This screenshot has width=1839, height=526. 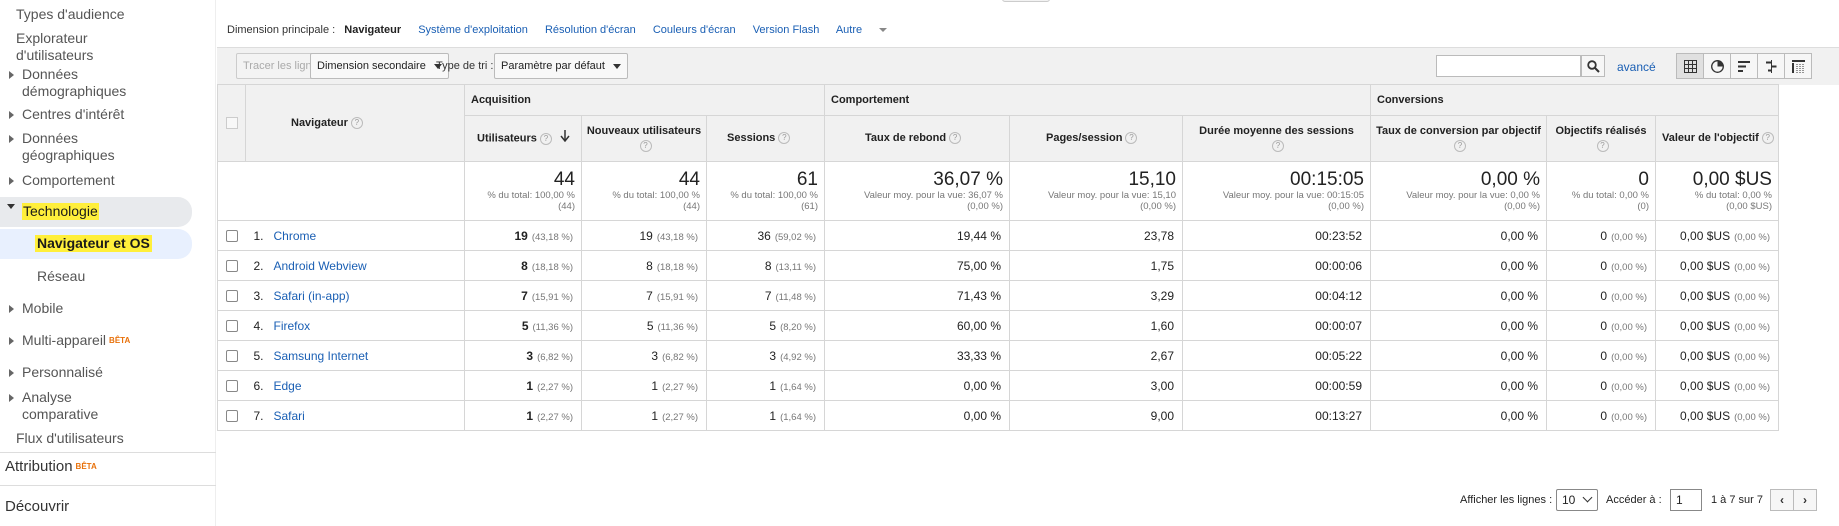 I want to click on browser-link: Android Webview, so click(x=320, y=266).